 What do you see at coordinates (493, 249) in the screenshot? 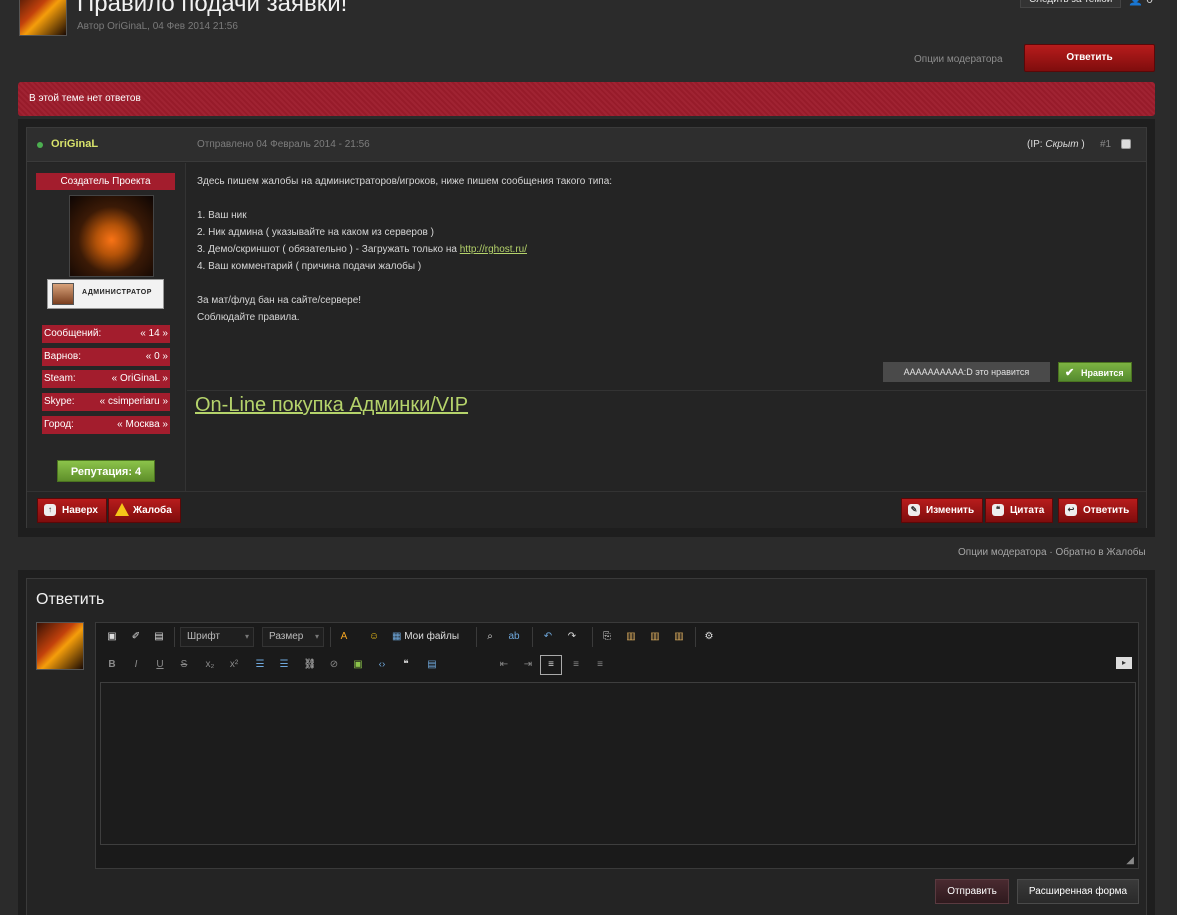
I see `rghost-link: http://rghost.ru/` at bounding box center [493, 249].